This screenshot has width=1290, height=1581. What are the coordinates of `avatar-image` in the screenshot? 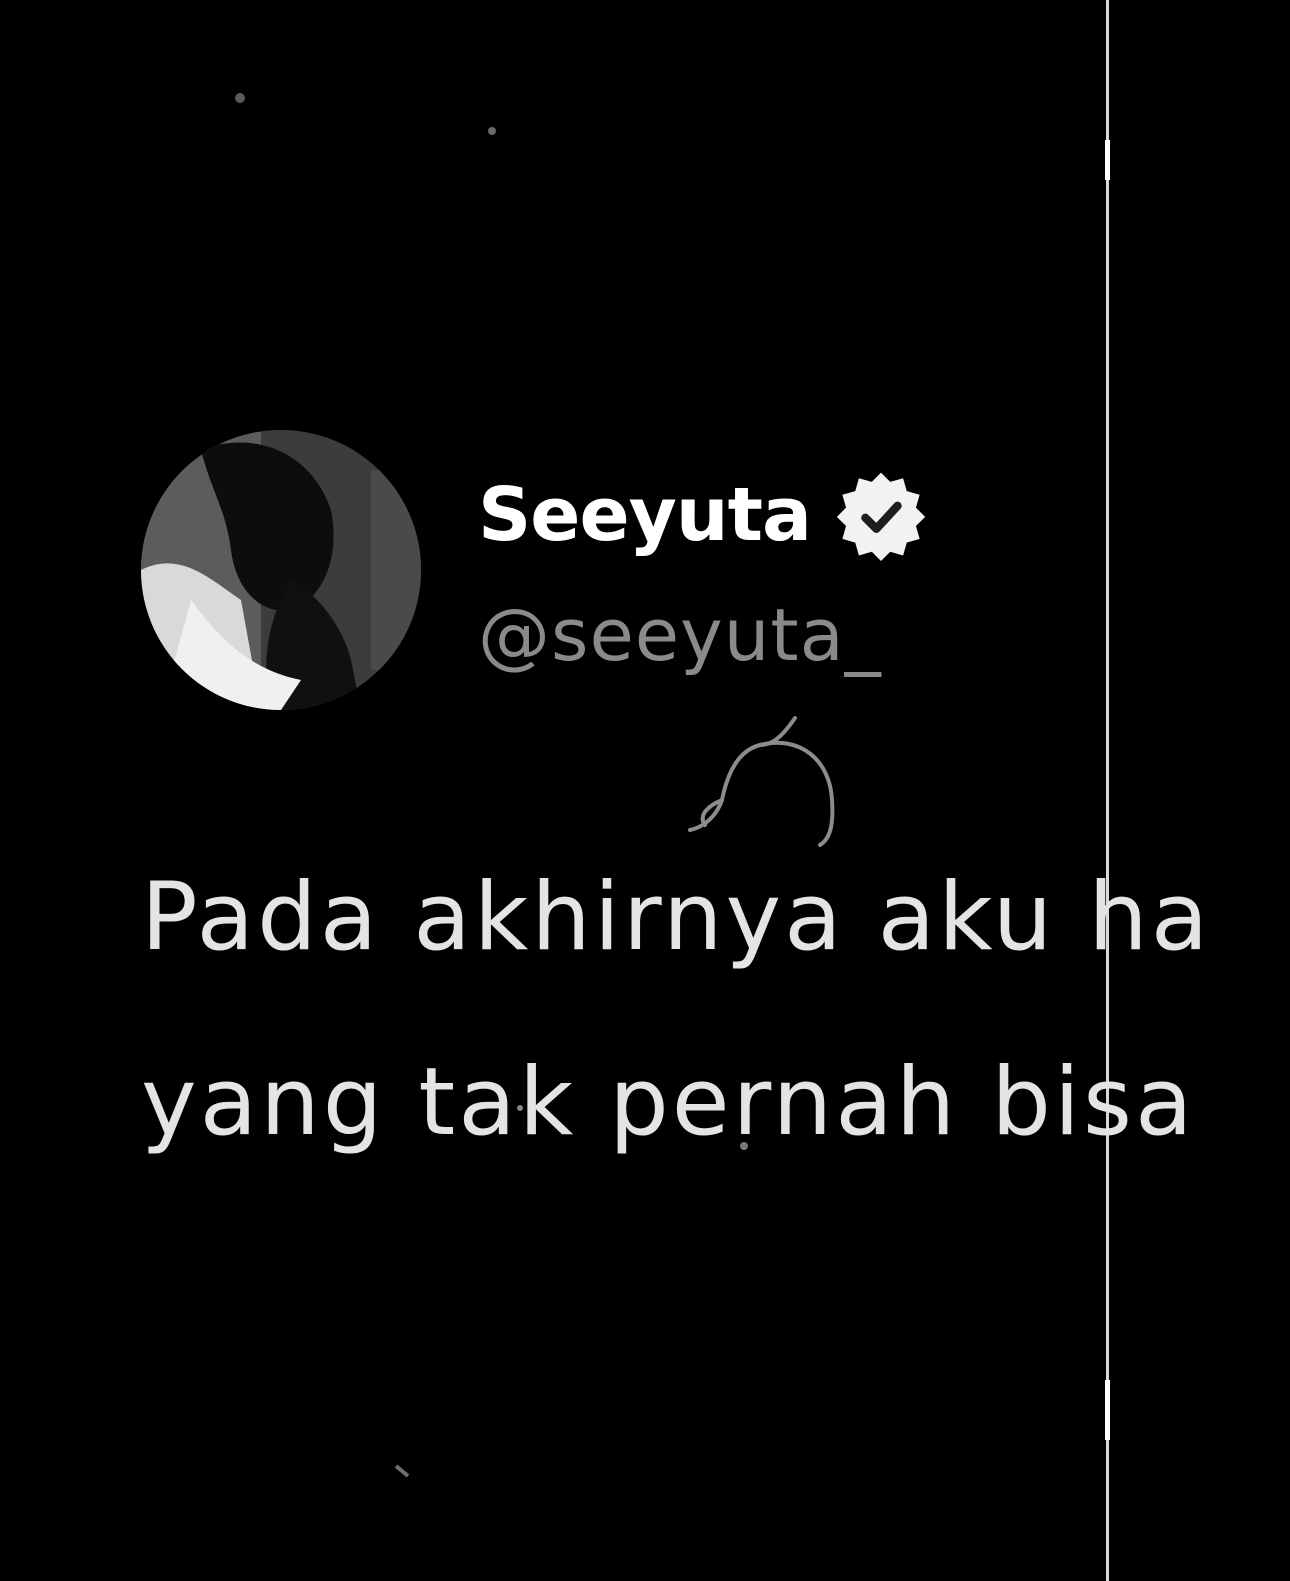 It's located at (281, 570).